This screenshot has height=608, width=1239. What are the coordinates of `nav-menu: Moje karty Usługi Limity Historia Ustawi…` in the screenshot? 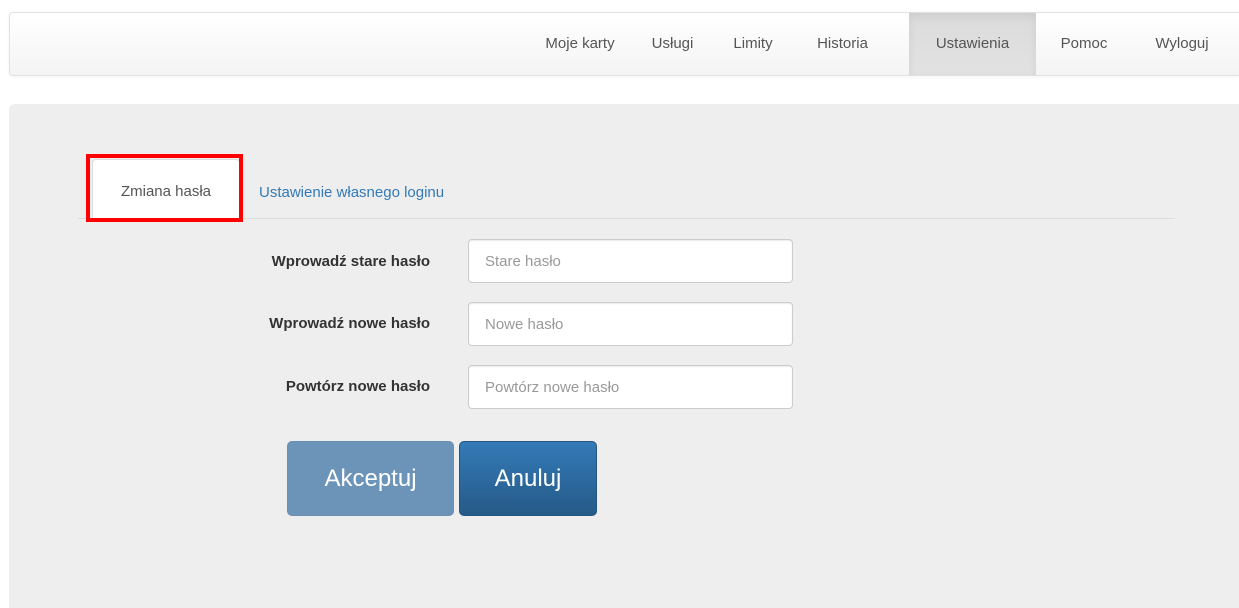 It's located at (624, 44).